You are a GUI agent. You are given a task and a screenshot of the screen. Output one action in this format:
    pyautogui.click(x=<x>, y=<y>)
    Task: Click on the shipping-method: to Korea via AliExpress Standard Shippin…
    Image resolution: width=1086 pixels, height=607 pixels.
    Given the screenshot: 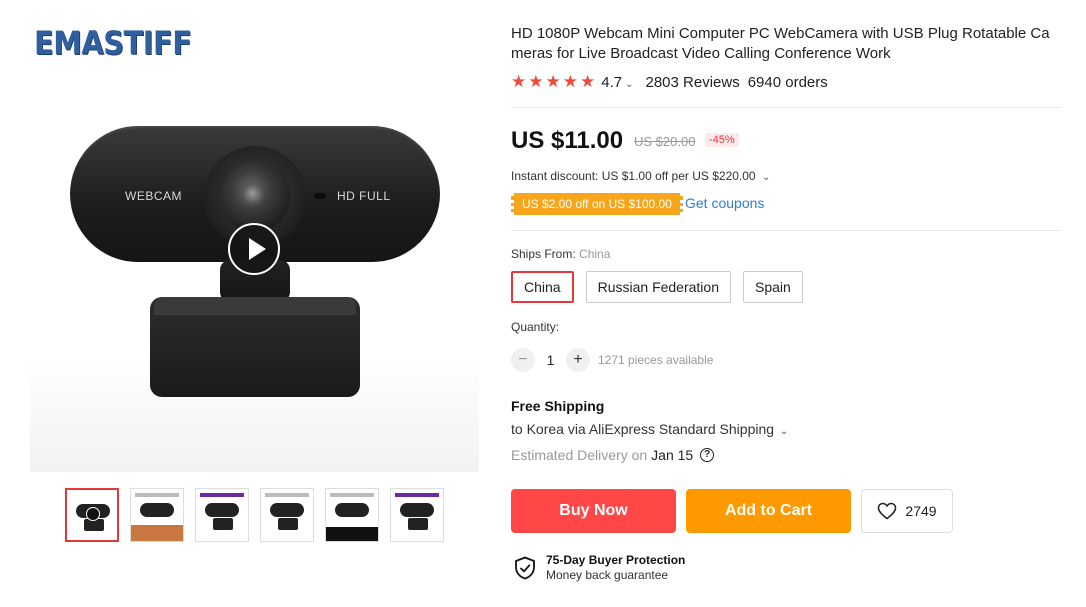 What is the action you would take?
    pyautogui.click(x=649, y=429)
    